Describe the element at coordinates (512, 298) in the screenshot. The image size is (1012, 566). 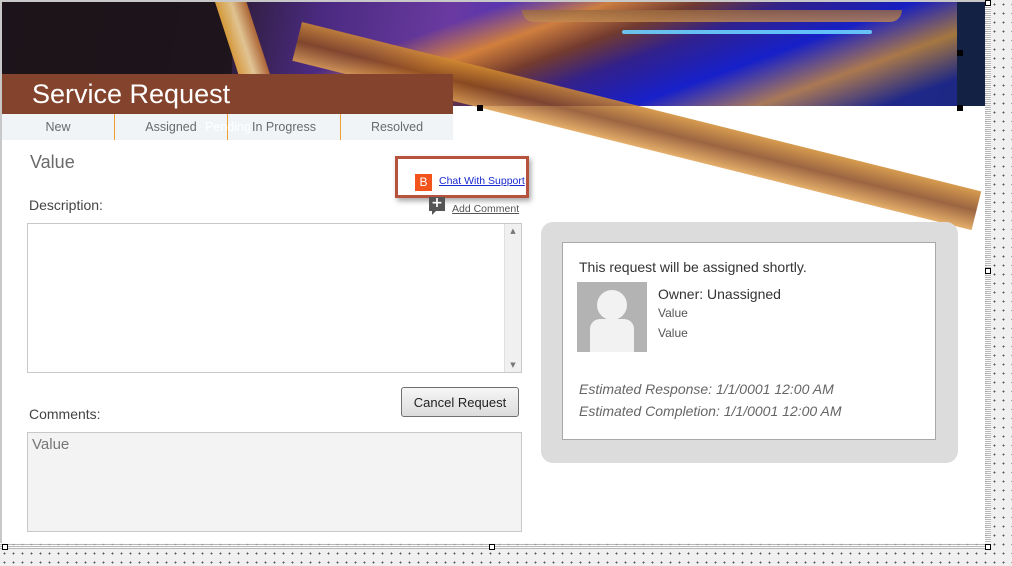
I see `description-scrollbar: ▲ ▼` at that location.